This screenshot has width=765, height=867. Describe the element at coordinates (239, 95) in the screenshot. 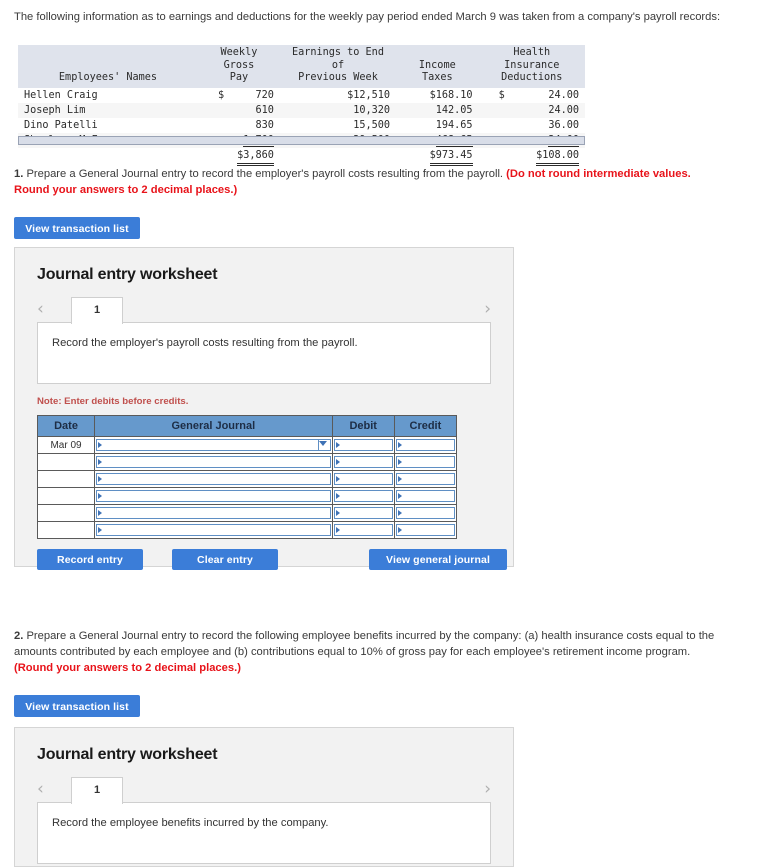

I see `cell-gross-pay: $720` at that location.